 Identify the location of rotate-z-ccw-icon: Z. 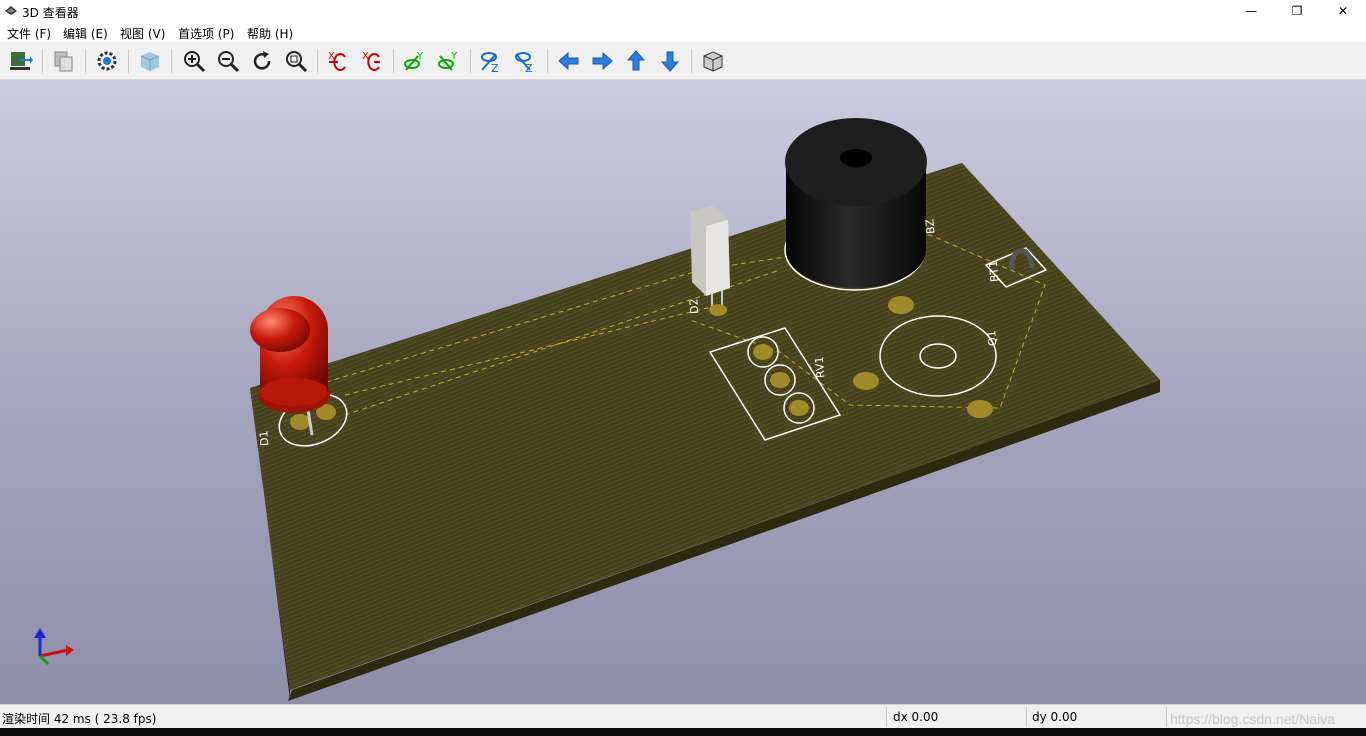
(524, 63).